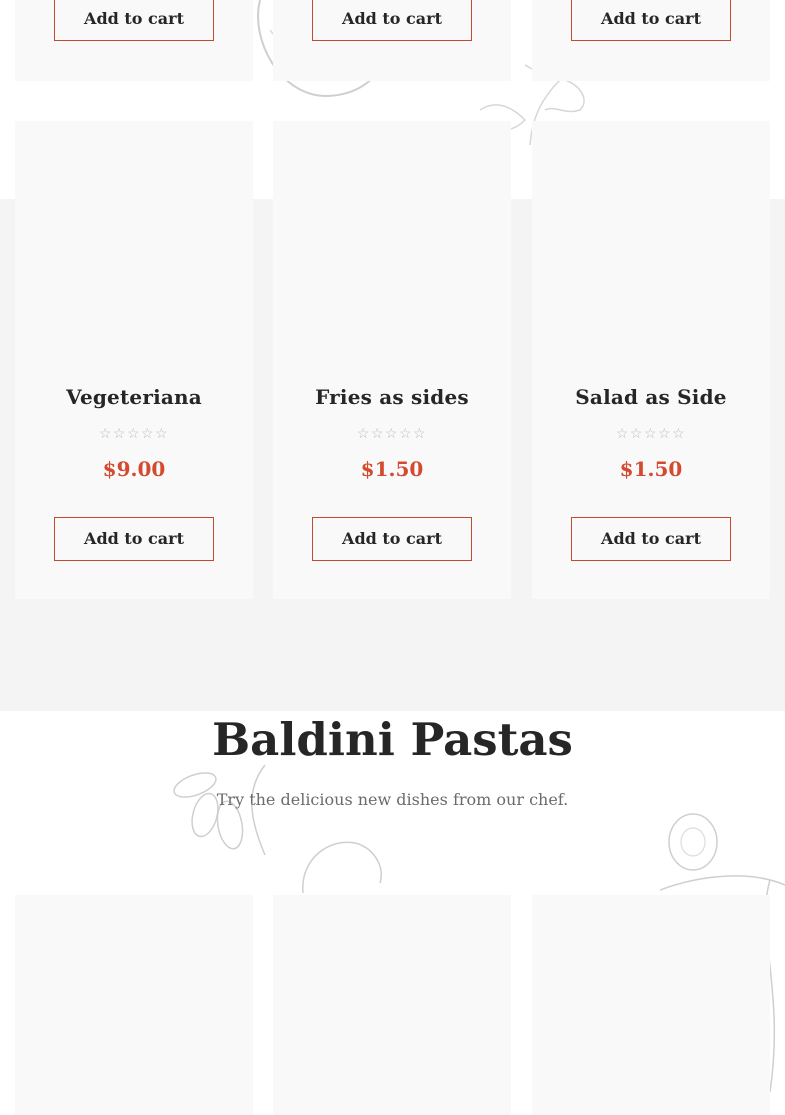 This screenshot has height=1115, width=785. I want to click on product-price: $9.00, so click(134, 469).